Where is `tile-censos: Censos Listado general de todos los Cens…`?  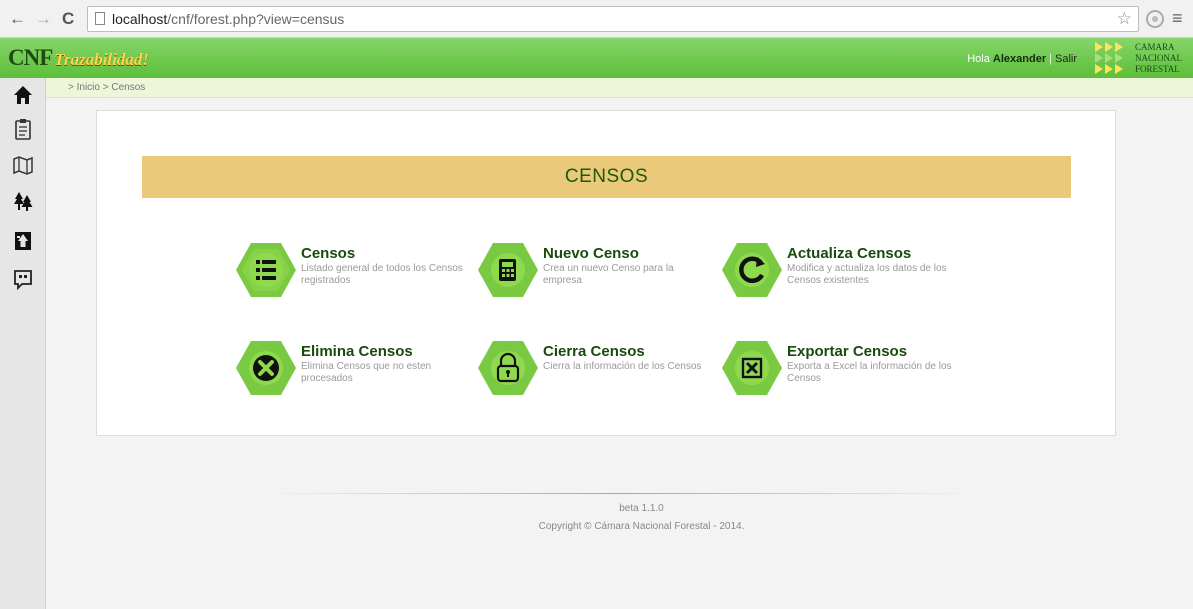 tile-censos: Censos Listado general de todos los Cens… is located at coordinates (350, 274).